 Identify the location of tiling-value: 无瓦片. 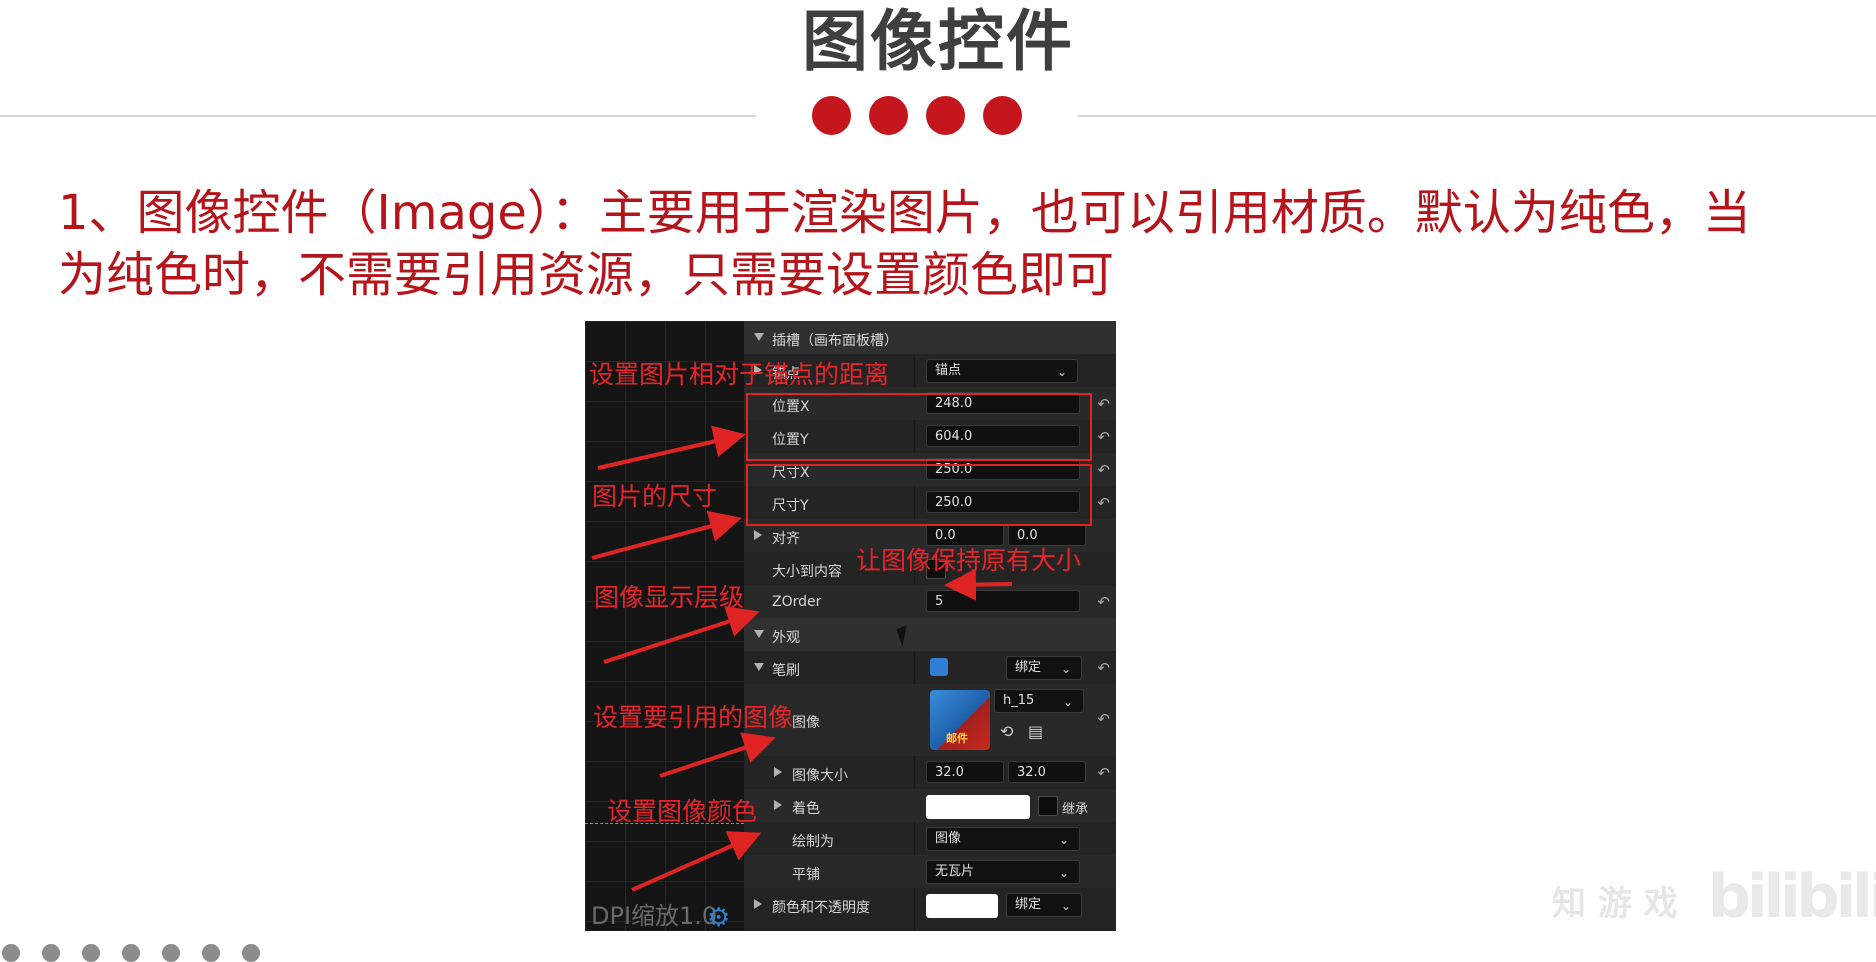
(955, 871).